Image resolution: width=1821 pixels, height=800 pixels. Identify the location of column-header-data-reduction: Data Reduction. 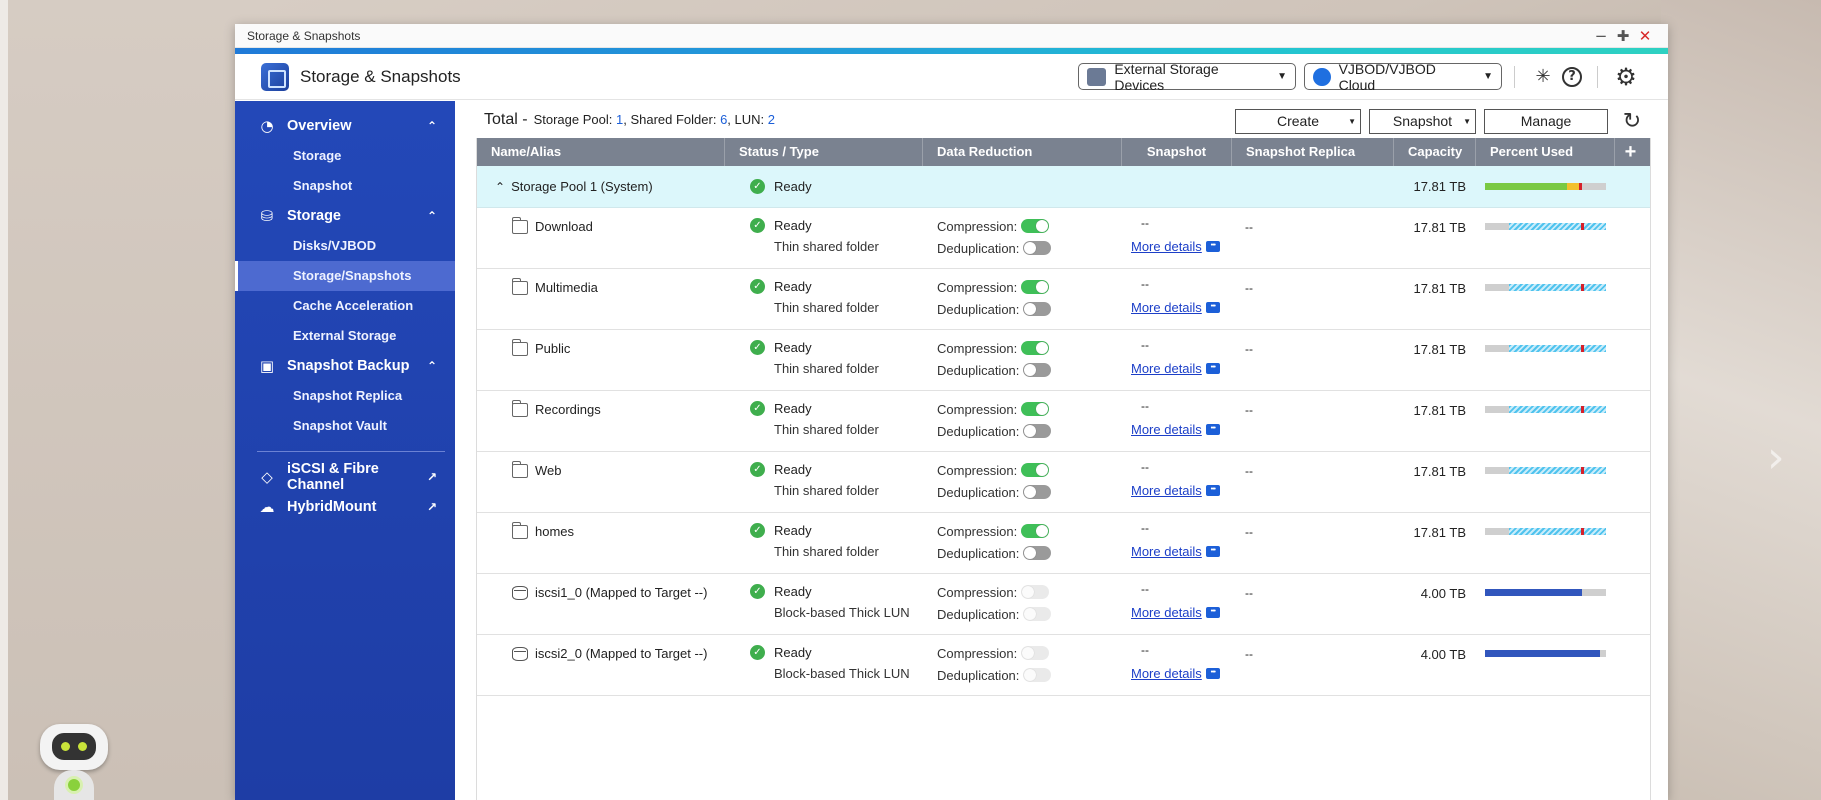
(1022, 152).